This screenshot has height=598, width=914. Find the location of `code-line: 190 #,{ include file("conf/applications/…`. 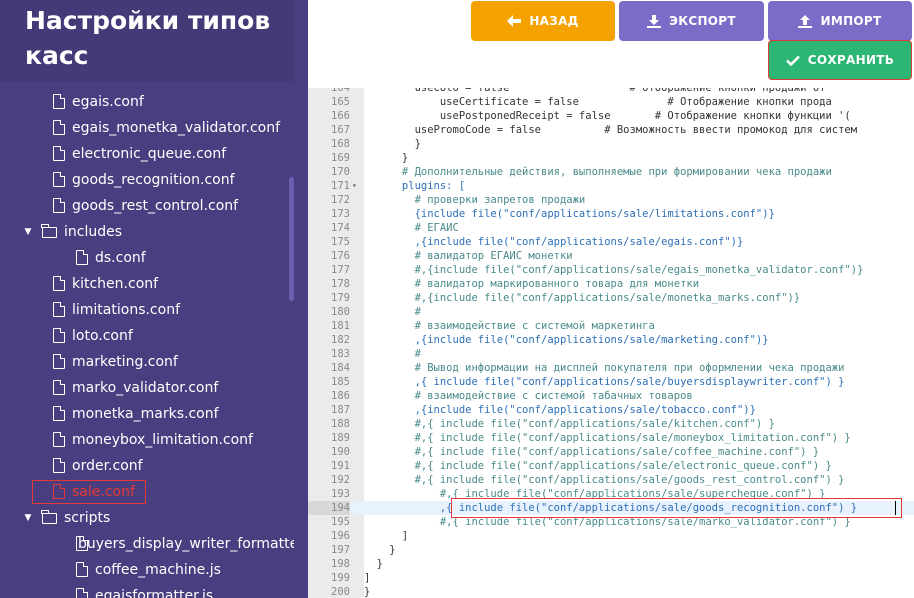

code-line: 190 #,{ include file("conf/applications/… is located at coordinates (611, 452).